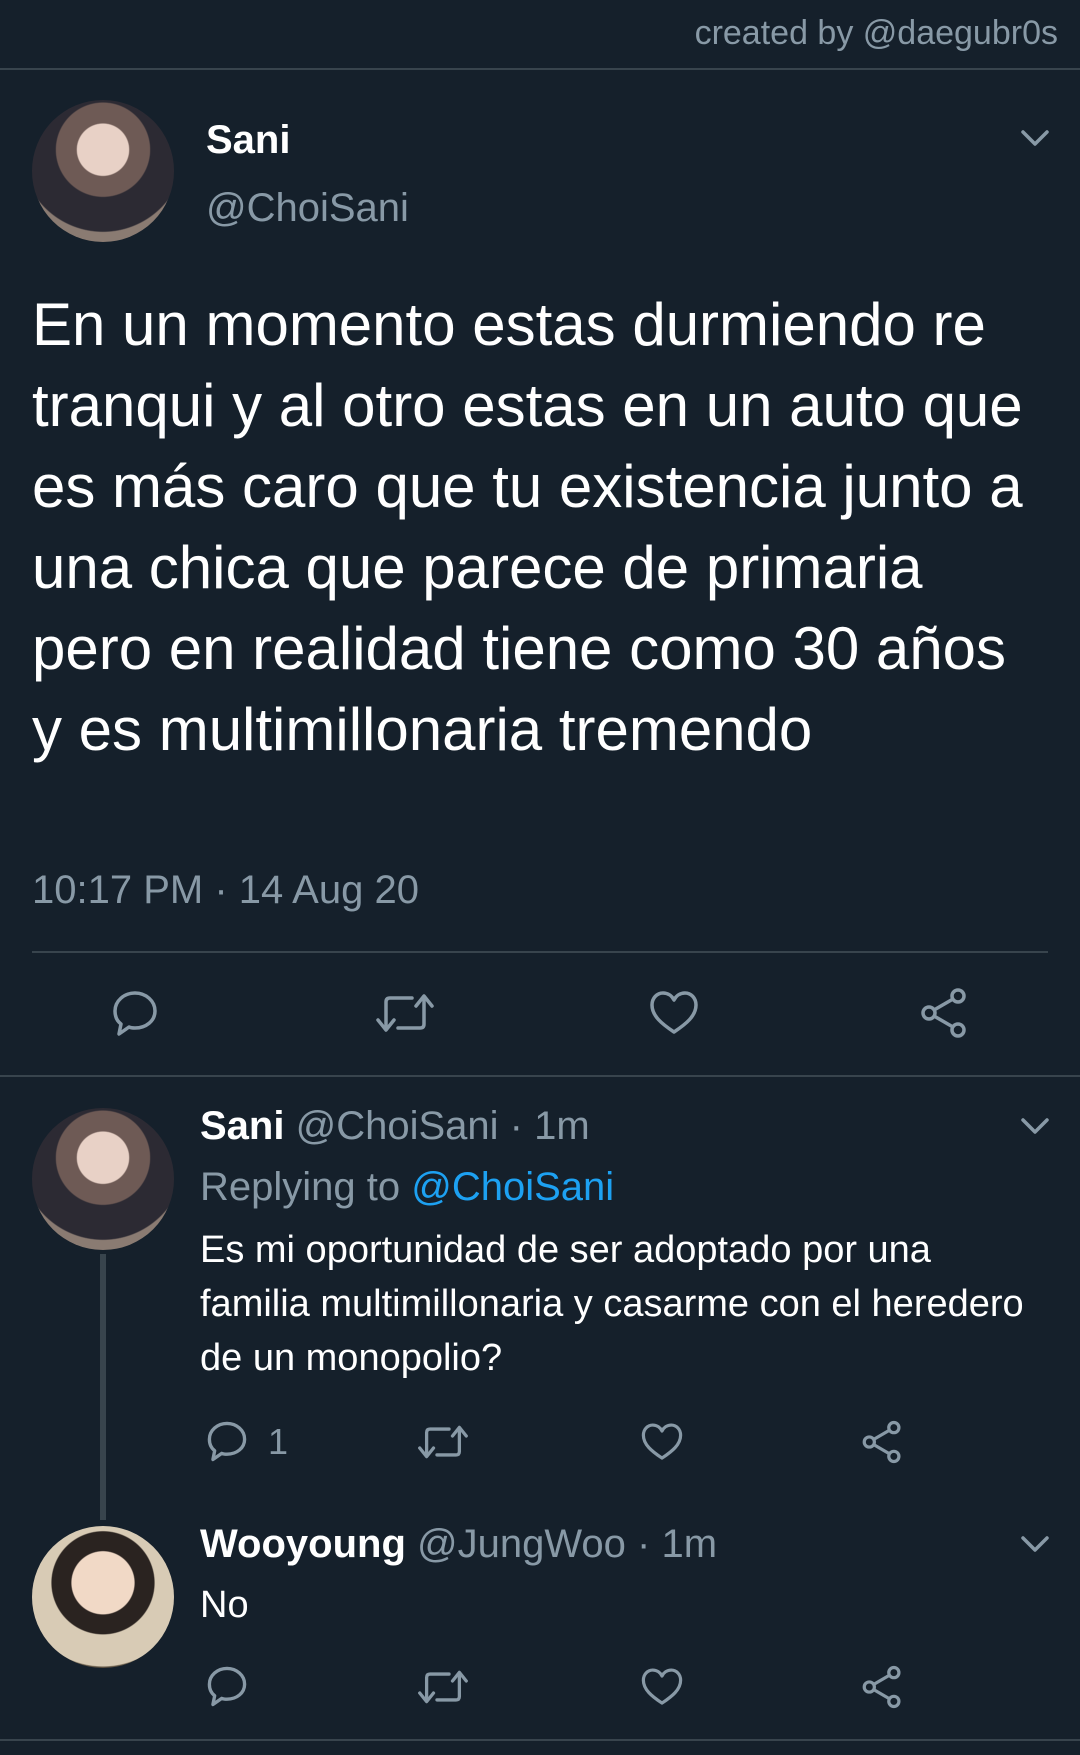 The image size is (1080, 1755). Describe the element at coordinates (521, 1544) in the screenshot. I see `reply-author-handle: @JungWoo` at that location.